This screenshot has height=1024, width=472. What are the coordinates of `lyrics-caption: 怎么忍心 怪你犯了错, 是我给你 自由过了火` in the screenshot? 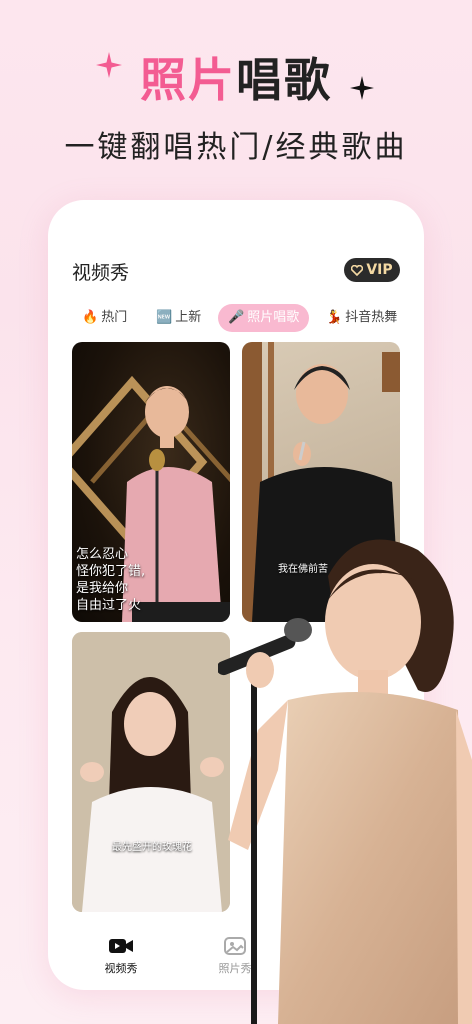 It's located at (110, 580).